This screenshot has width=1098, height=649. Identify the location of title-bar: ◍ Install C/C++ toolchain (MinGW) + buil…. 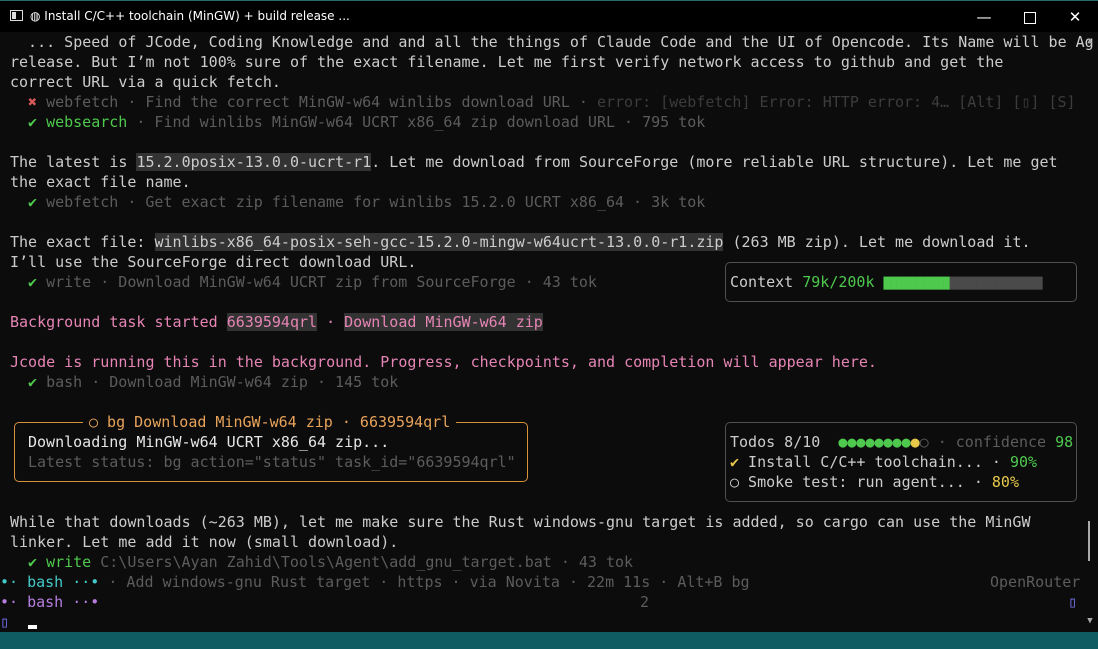
(549, 16).